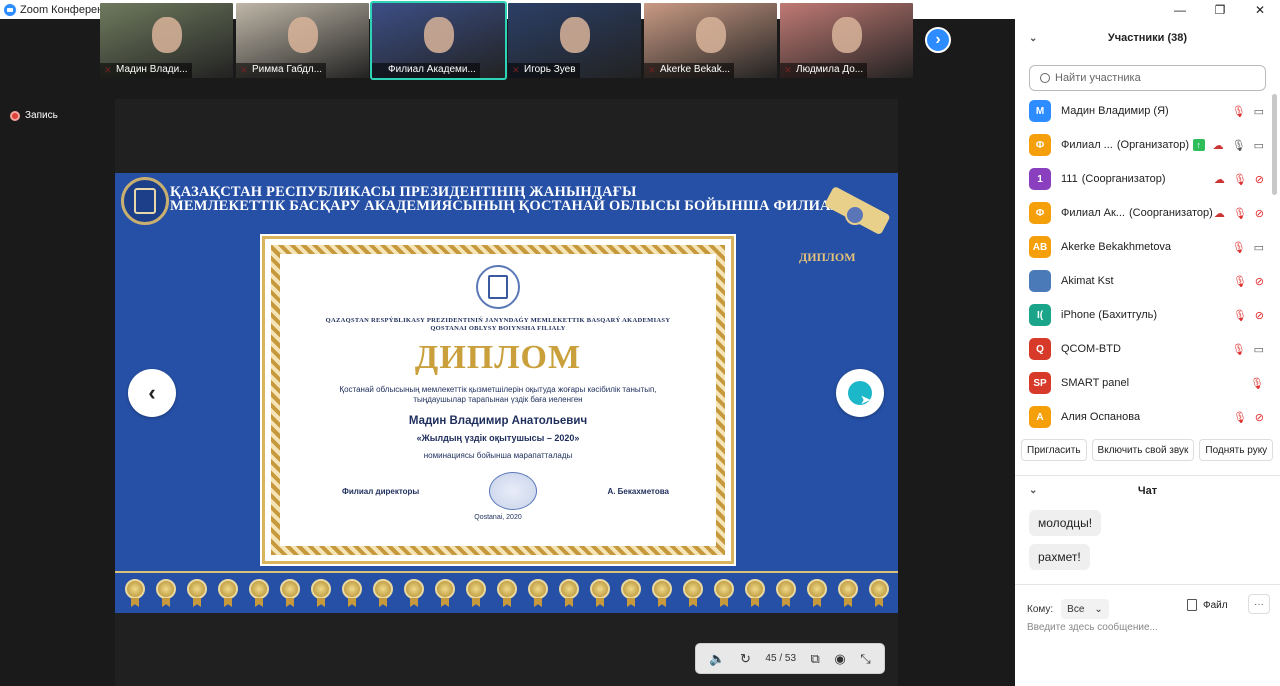 This screenshot has height=686, width=1280. I want to click on speaker-icon: 🔈, so click(717, 659).